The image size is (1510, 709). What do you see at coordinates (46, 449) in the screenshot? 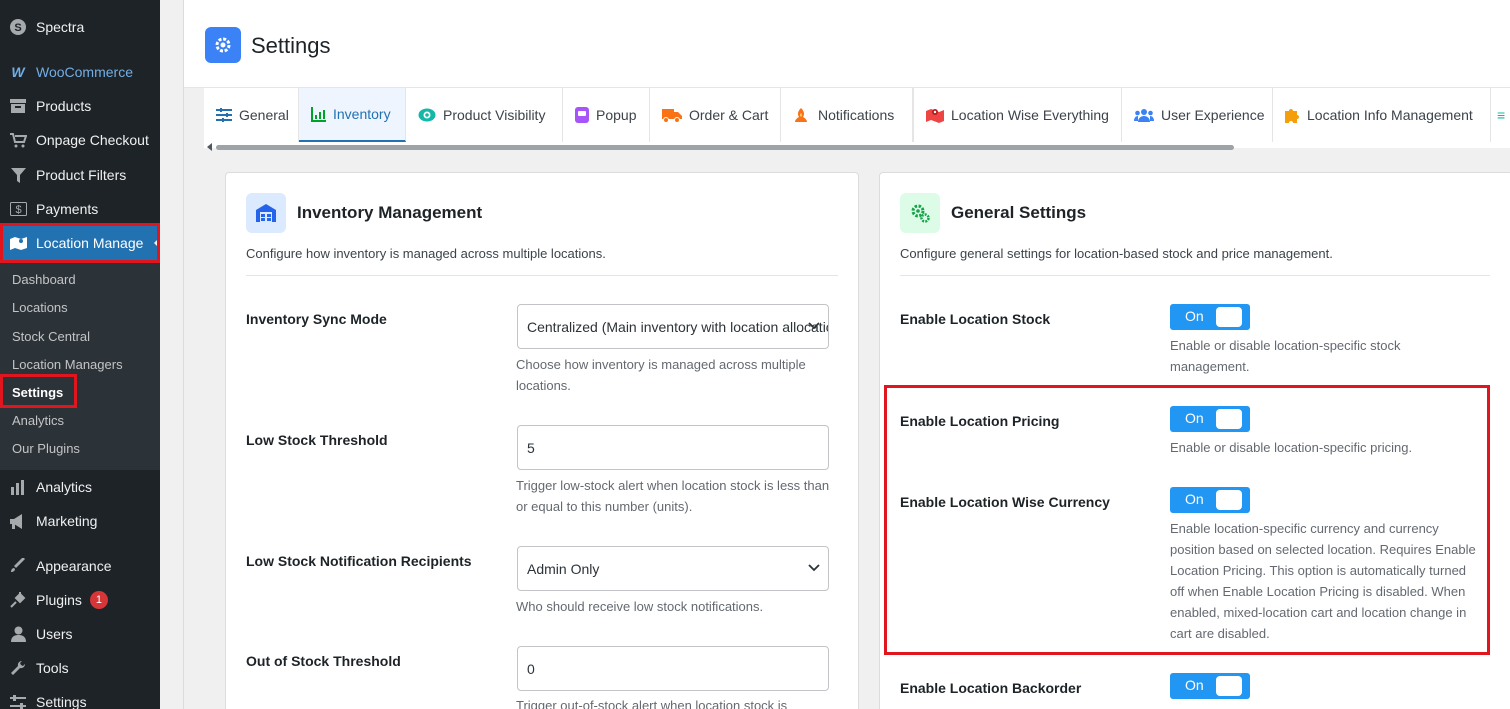
I see `submenu-our-plugins: Our Plugins` at bounding box center [46, 449].